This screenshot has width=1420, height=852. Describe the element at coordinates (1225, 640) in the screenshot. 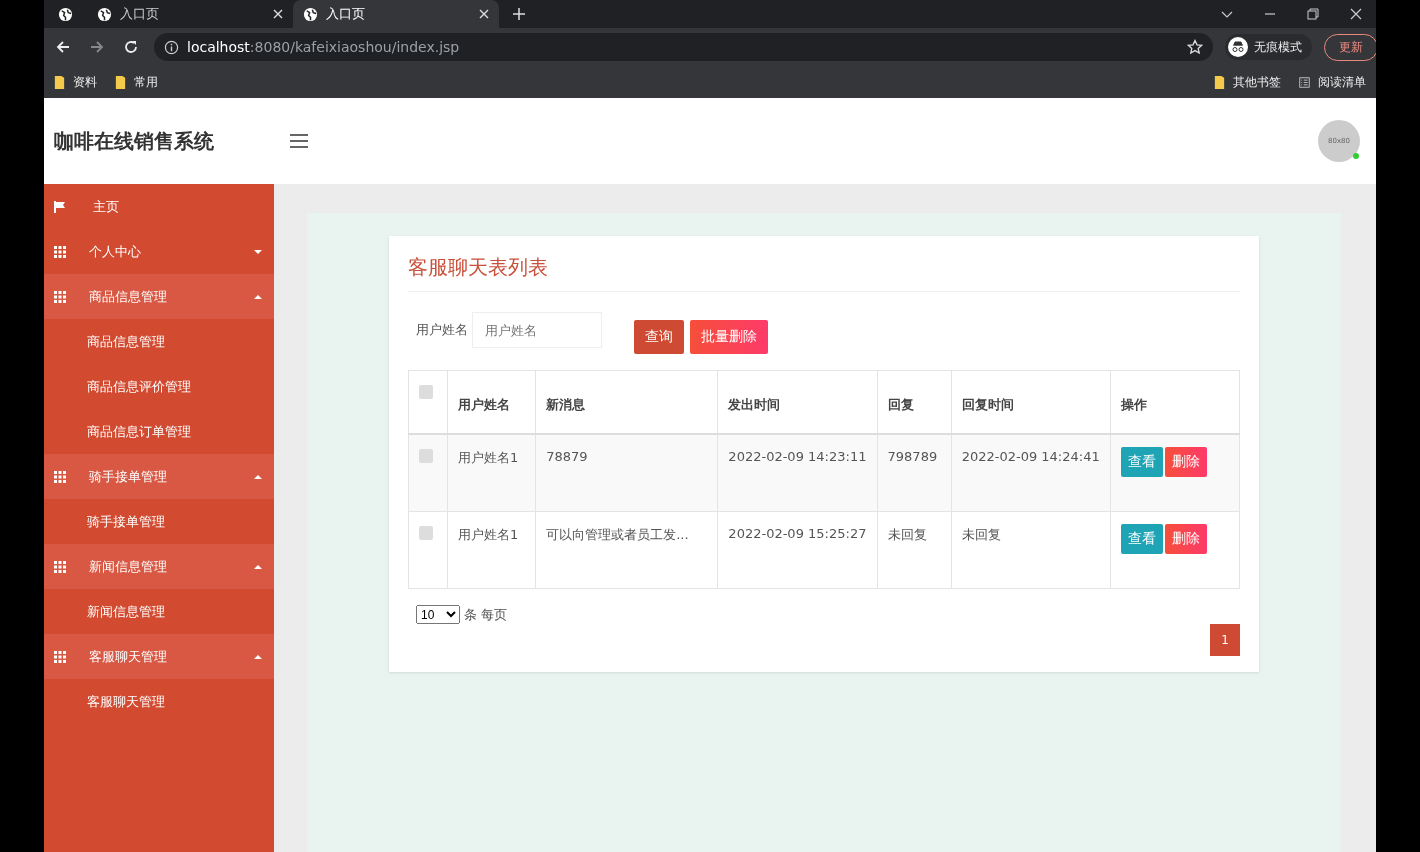

I see `page-button: 1` at that location.